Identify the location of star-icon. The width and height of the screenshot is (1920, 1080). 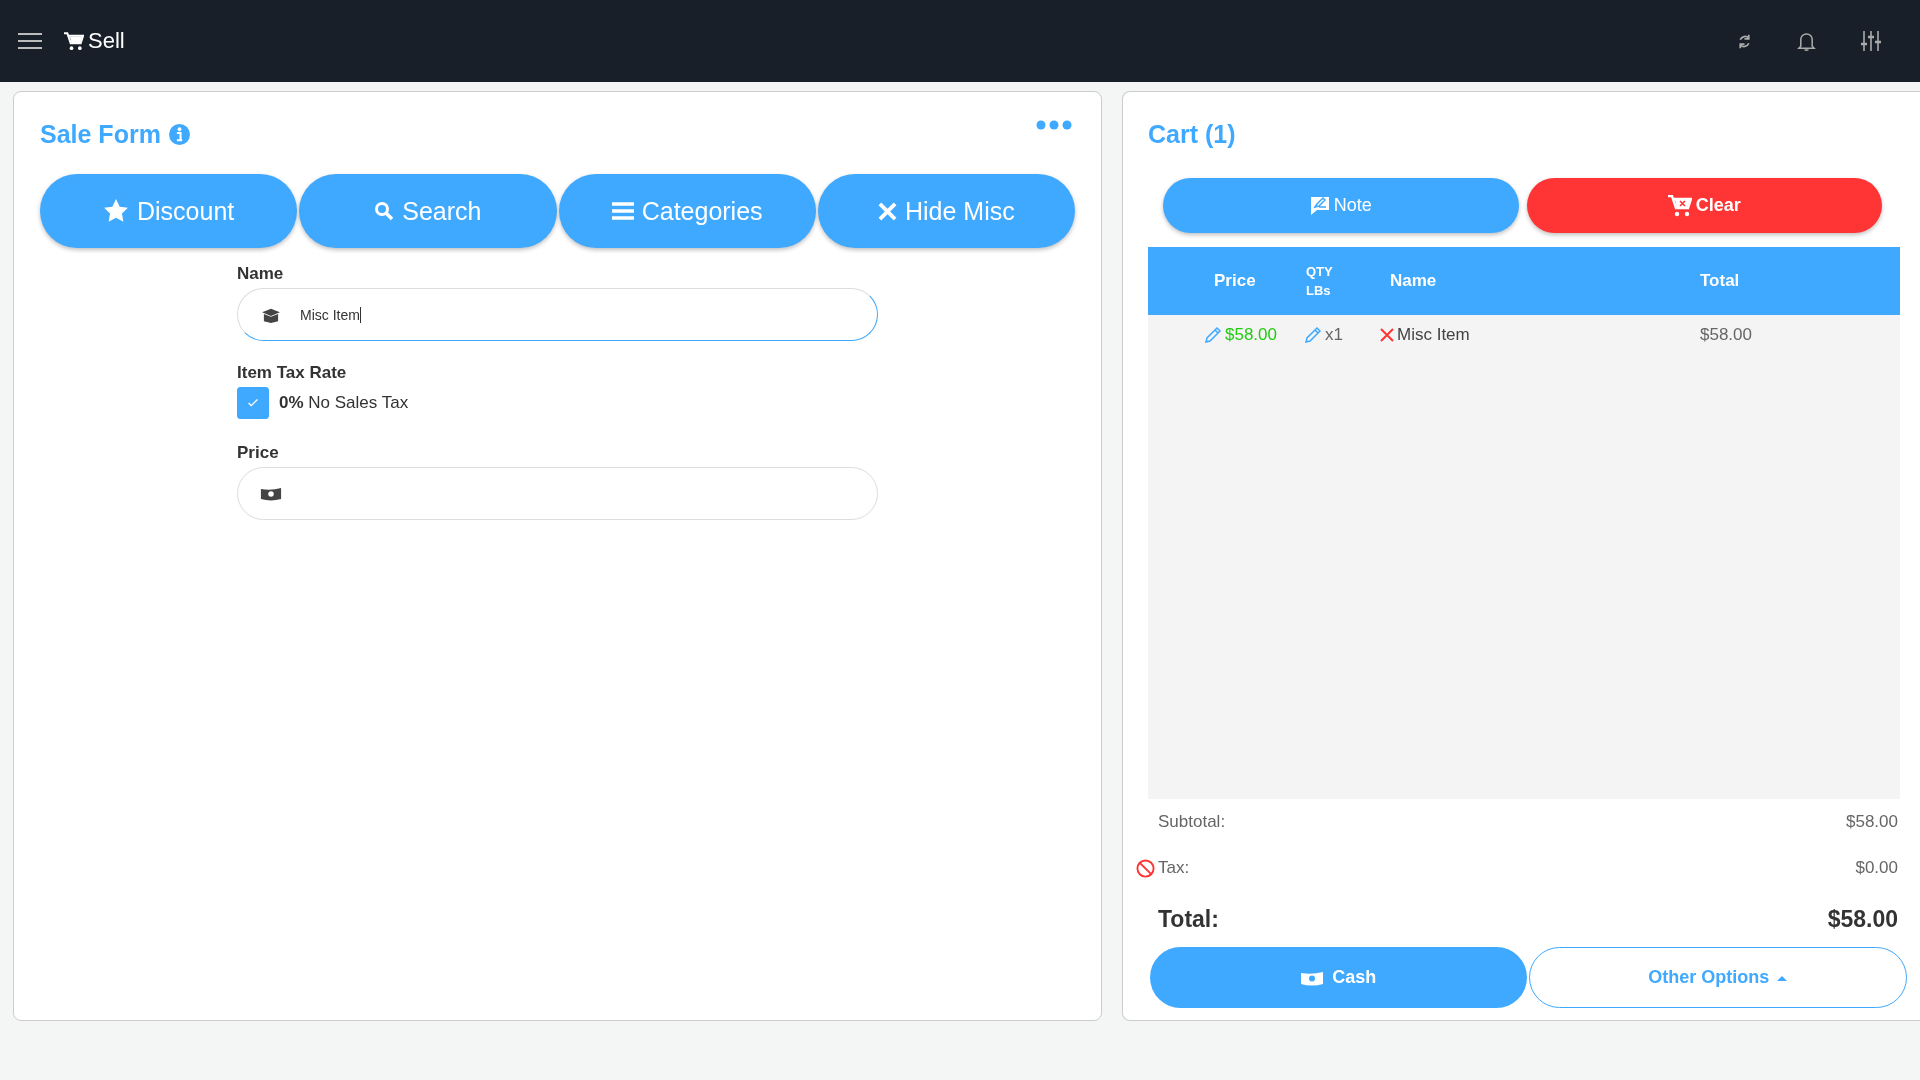
(116, 211).